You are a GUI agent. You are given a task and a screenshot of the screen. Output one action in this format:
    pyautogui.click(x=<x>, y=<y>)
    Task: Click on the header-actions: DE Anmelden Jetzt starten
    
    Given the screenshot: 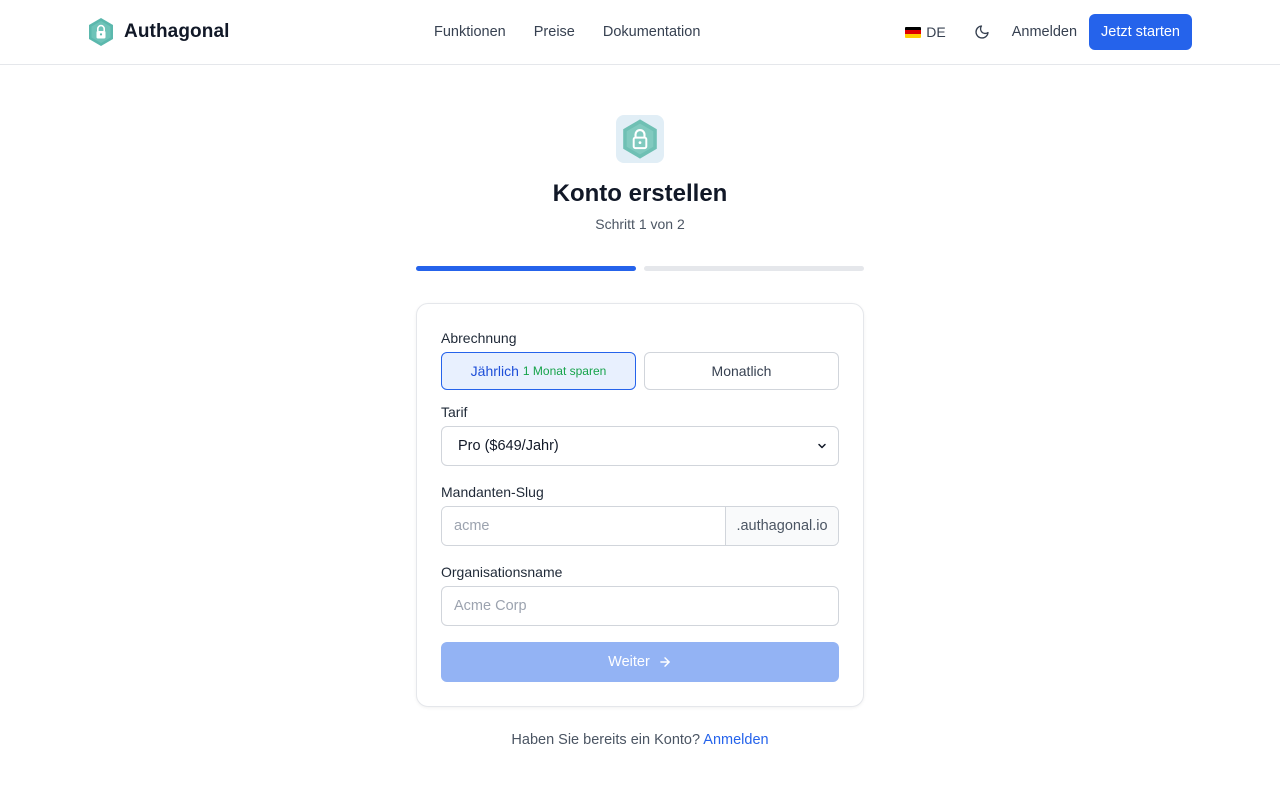 What is the action you would take?
    pyautogui.click(x=1048, y=32)
    